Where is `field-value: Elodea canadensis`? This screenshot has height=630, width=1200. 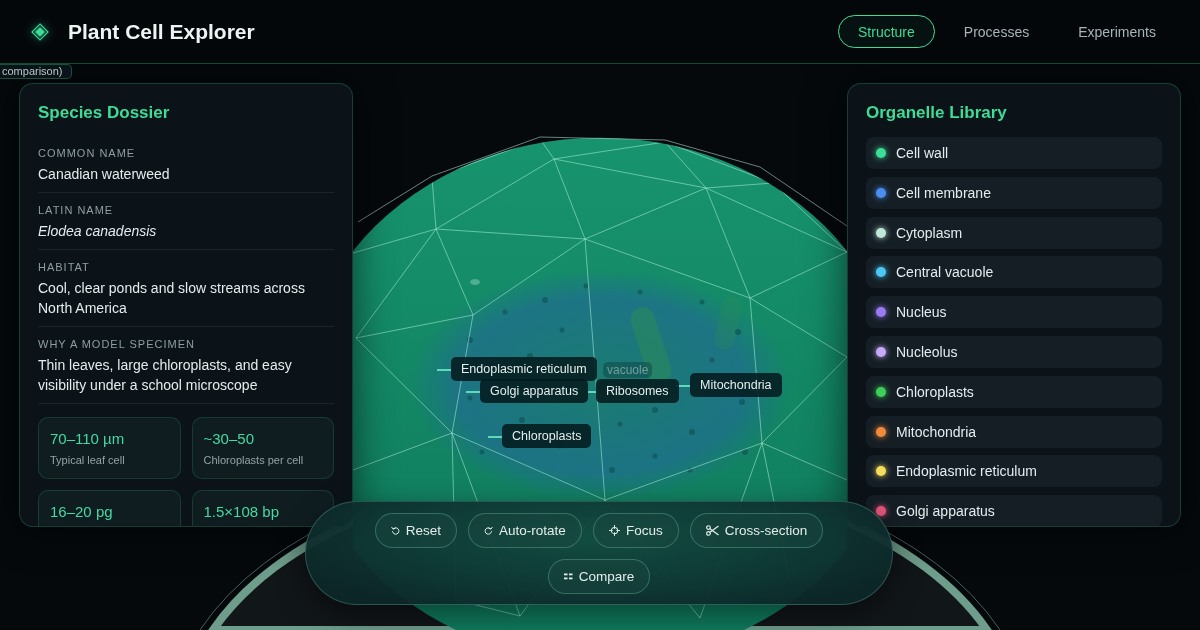
field-value: Elodea canadensis is located at coordinates (97, 231).